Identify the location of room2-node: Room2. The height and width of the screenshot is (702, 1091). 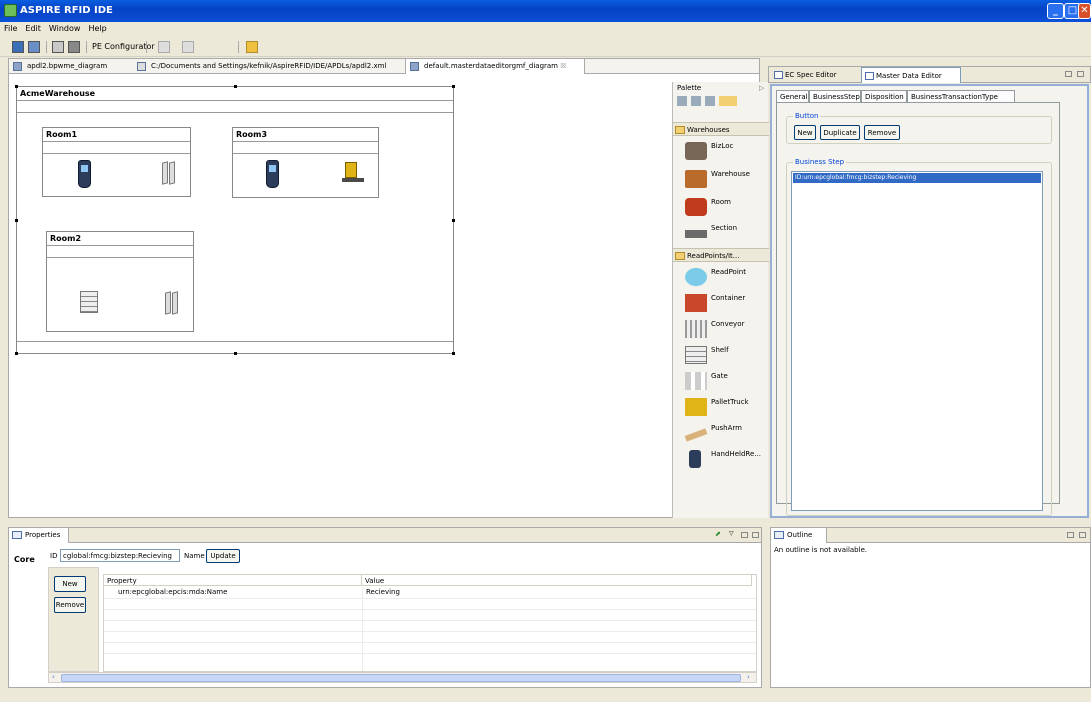
(120, 281).